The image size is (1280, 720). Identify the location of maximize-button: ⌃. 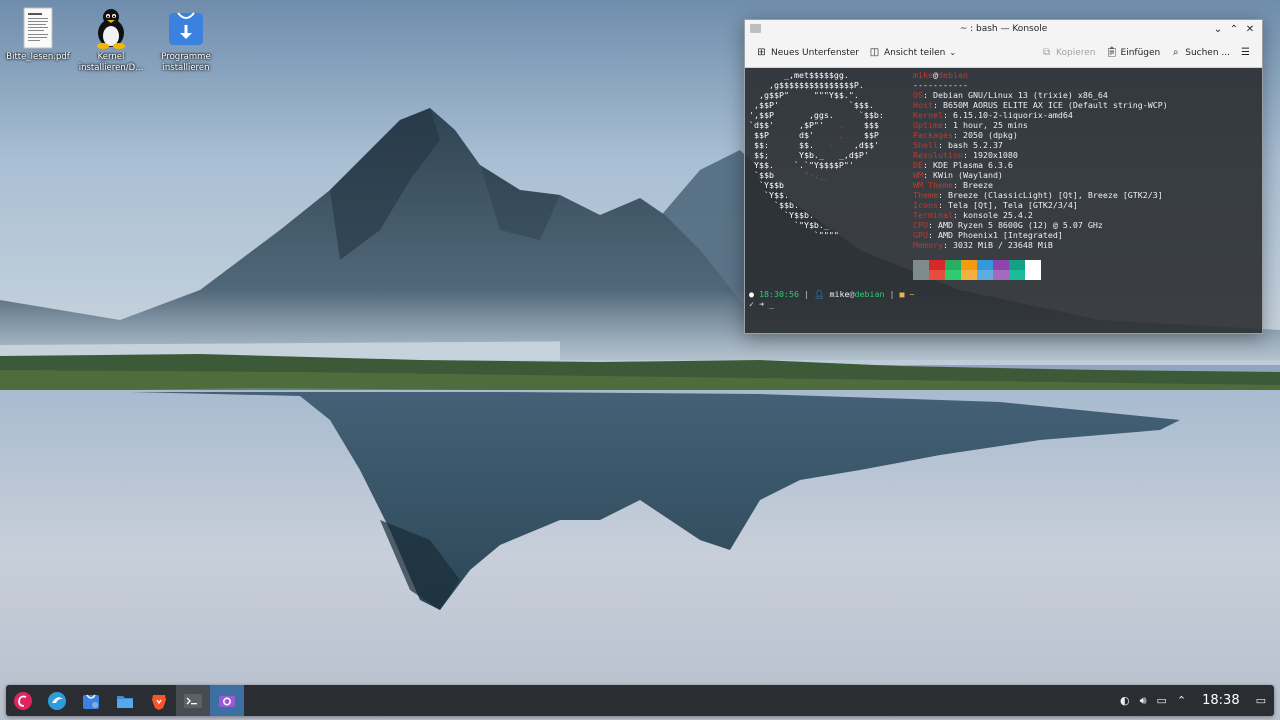
(1234, 29).